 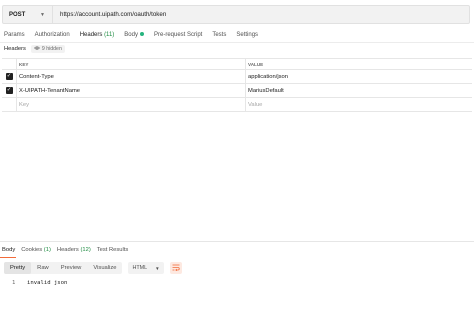 I want to click on table-row: ✓ X-UIPATH-TenantName MariusDefault, so click(x=237, y=91).